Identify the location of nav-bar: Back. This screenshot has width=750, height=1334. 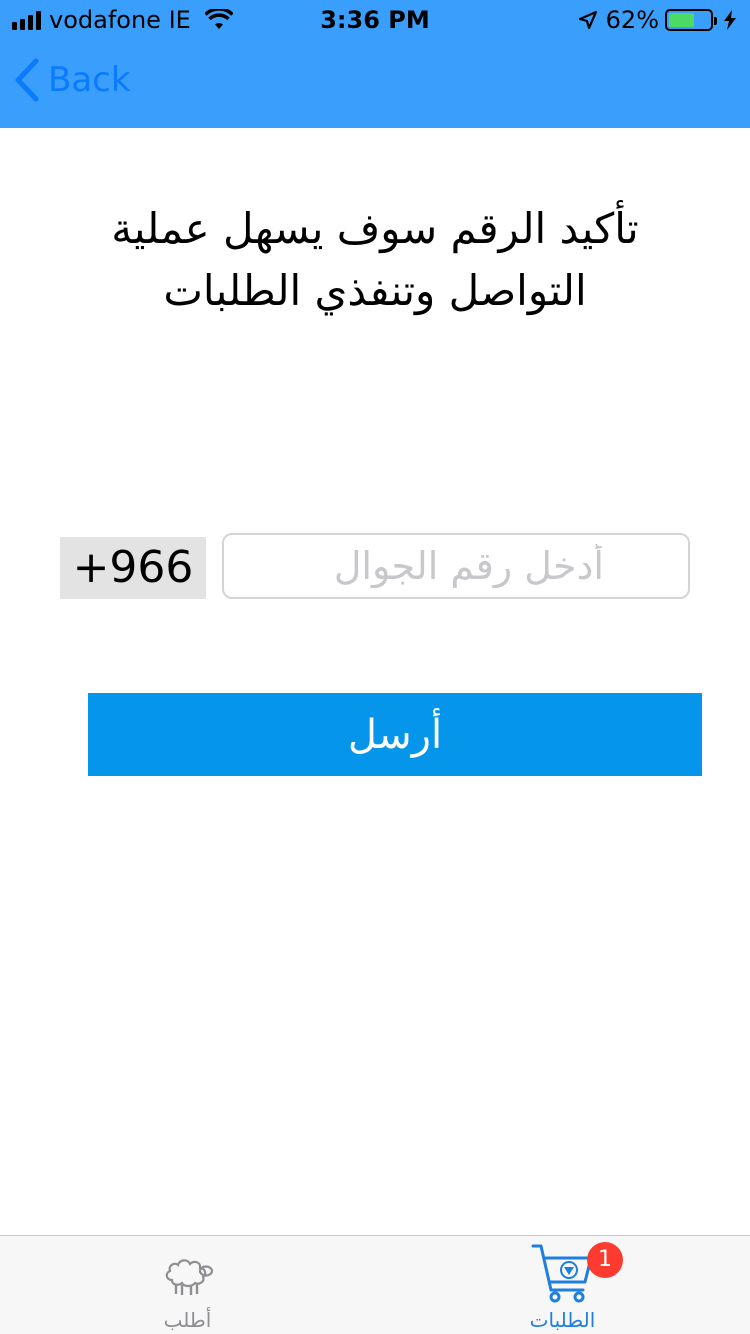
(375, 84).